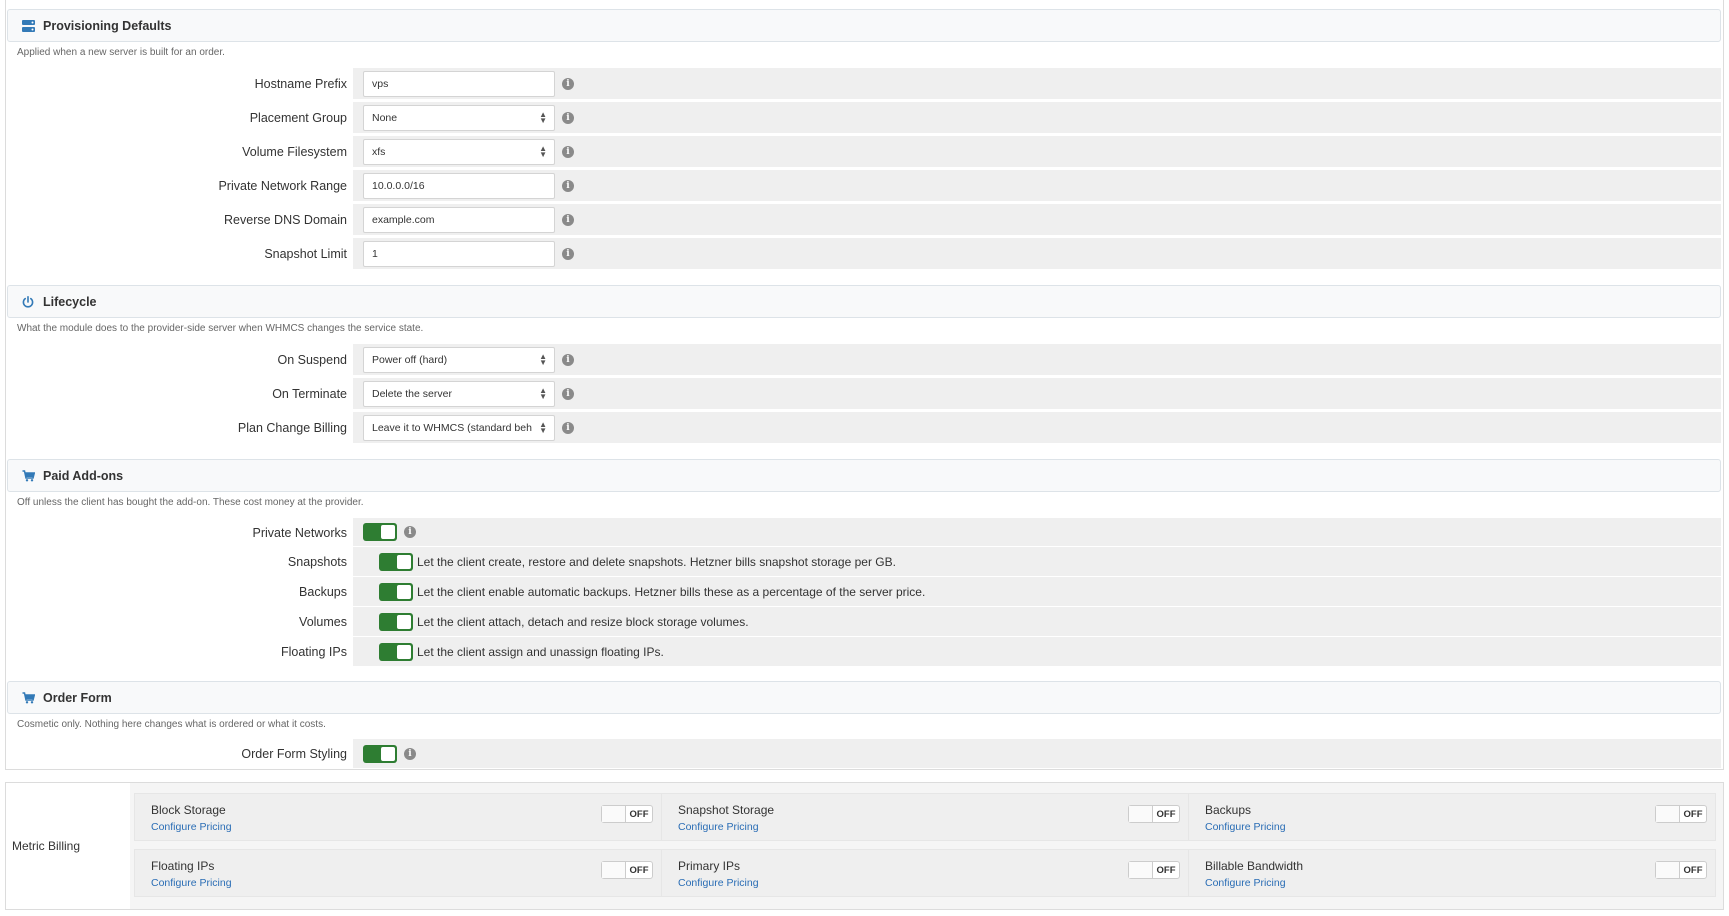 The image size is (1729, 916). What do you see at coordinates (1037, 532) in the screenshot?
I see `field-cell: i` at bounding box center [1037, 532].